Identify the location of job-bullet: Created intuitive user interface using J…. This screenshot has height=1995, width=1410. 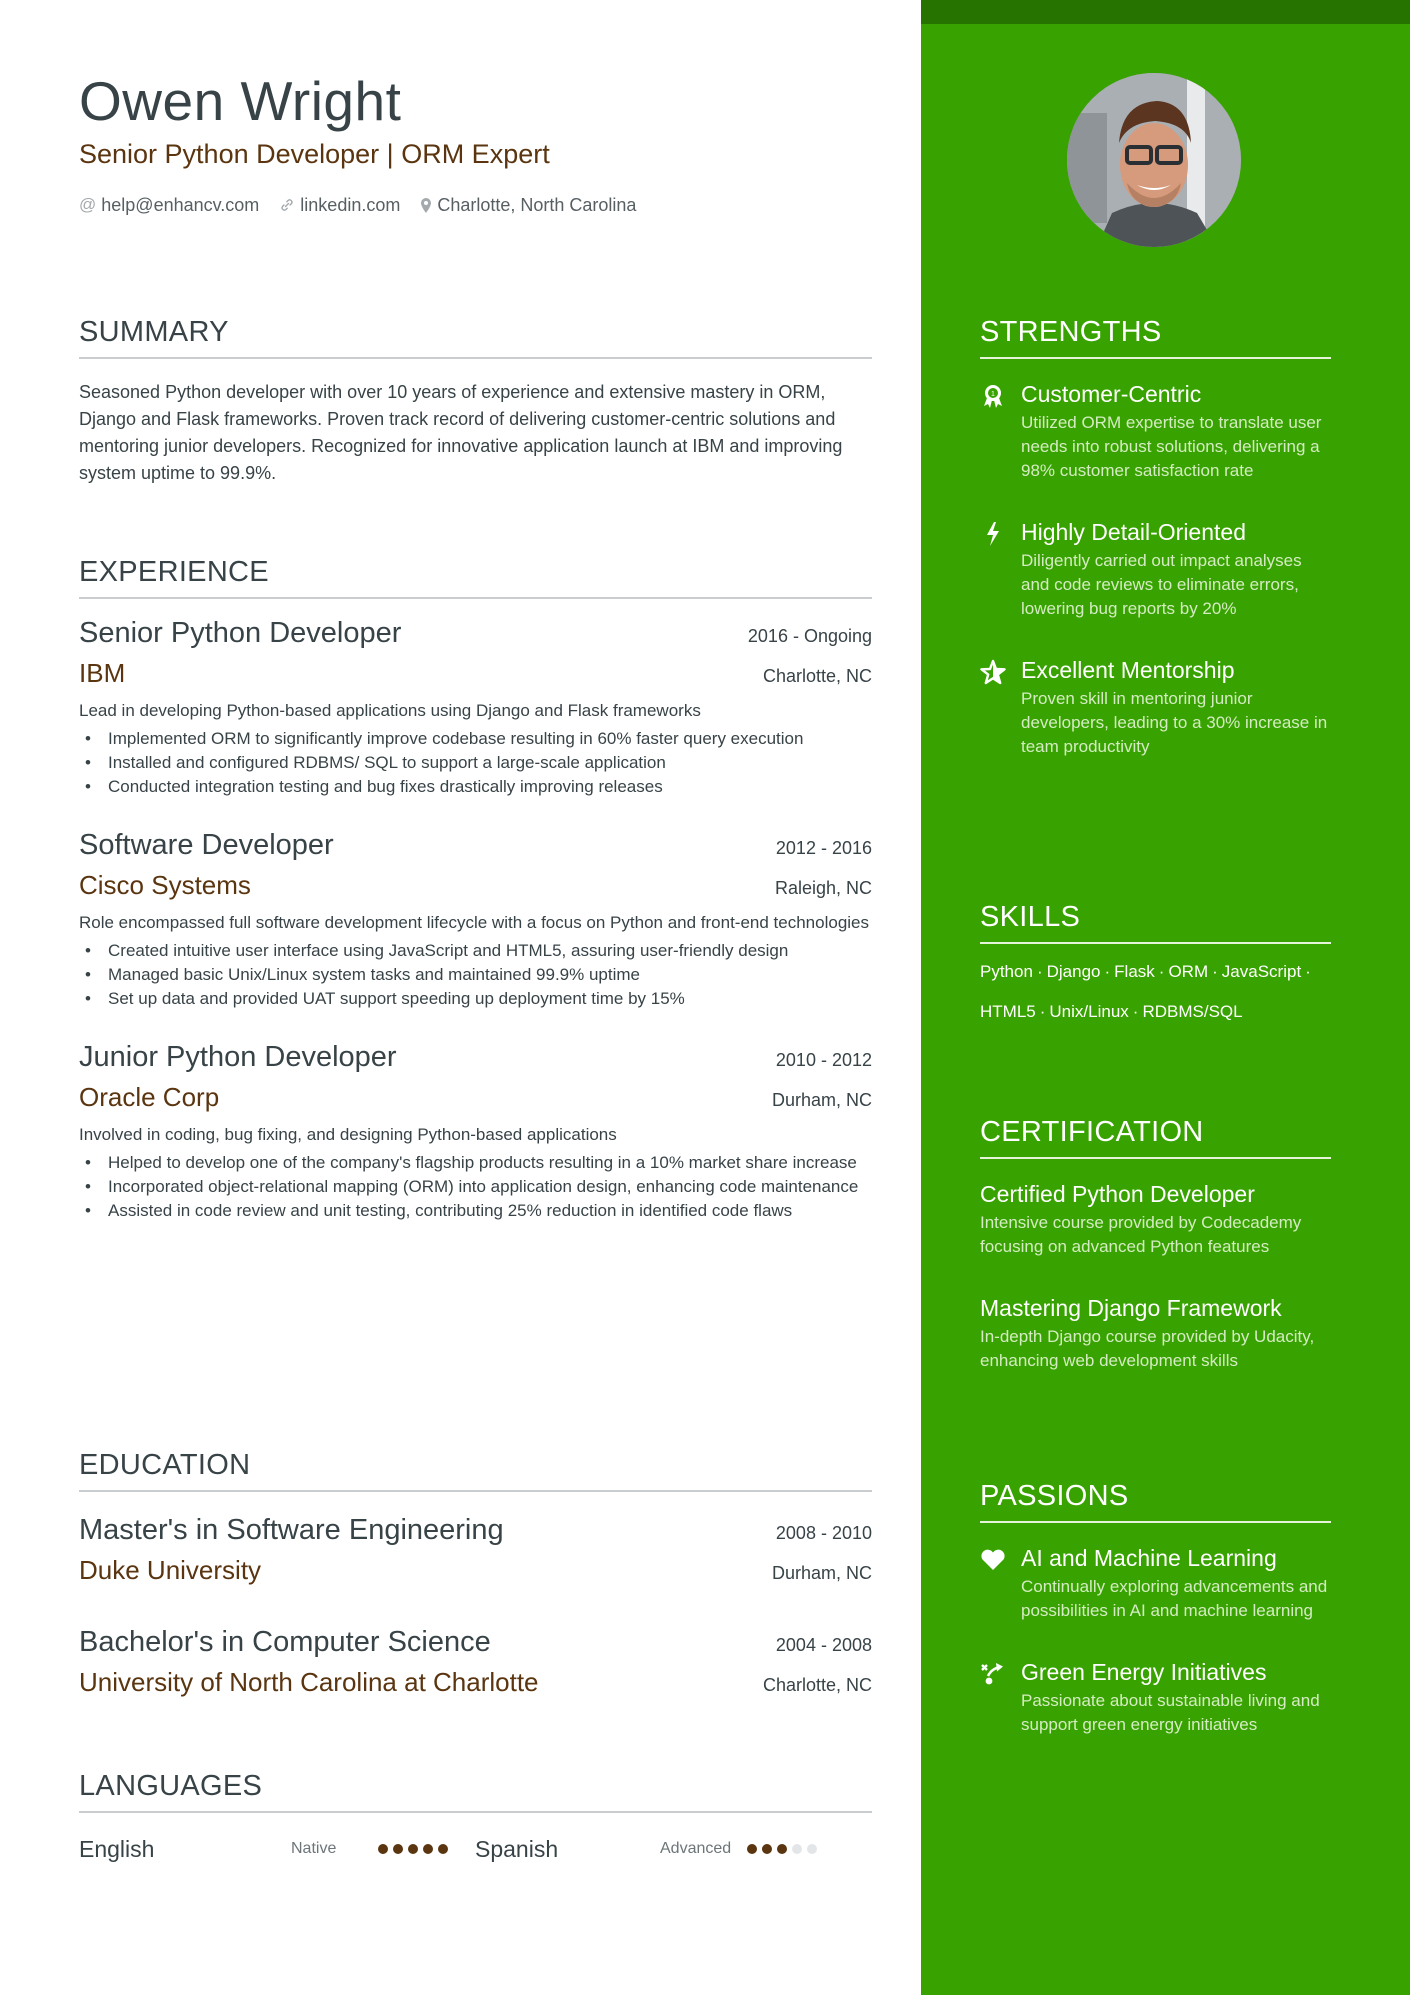
(475, 951).